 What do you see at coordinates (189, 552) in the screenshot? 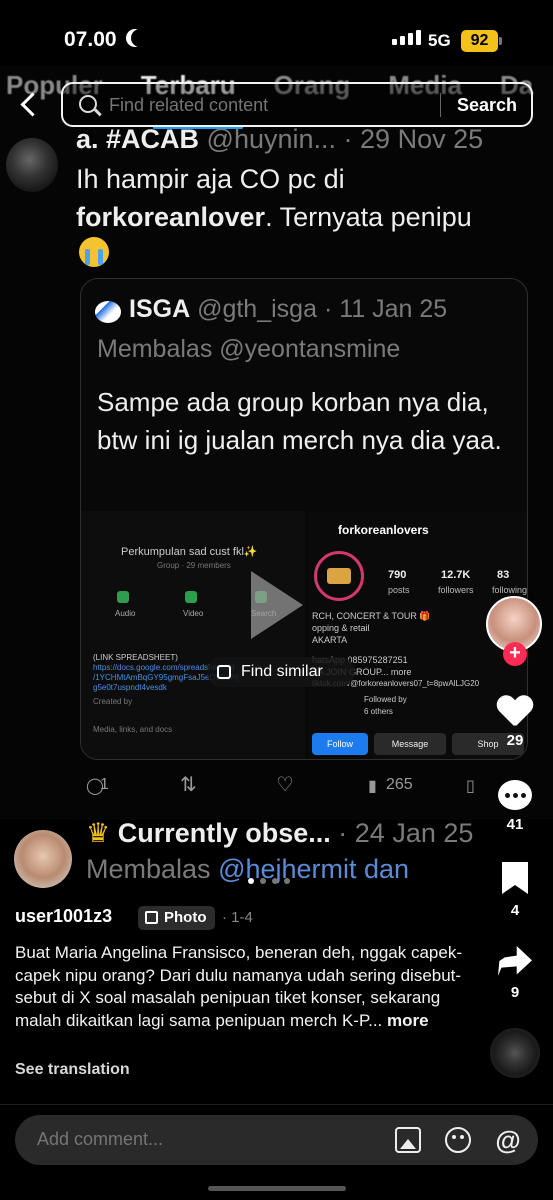
I see `group-name: Perkumpulan sad cust fkl✨` at bounding box center [189, 552].